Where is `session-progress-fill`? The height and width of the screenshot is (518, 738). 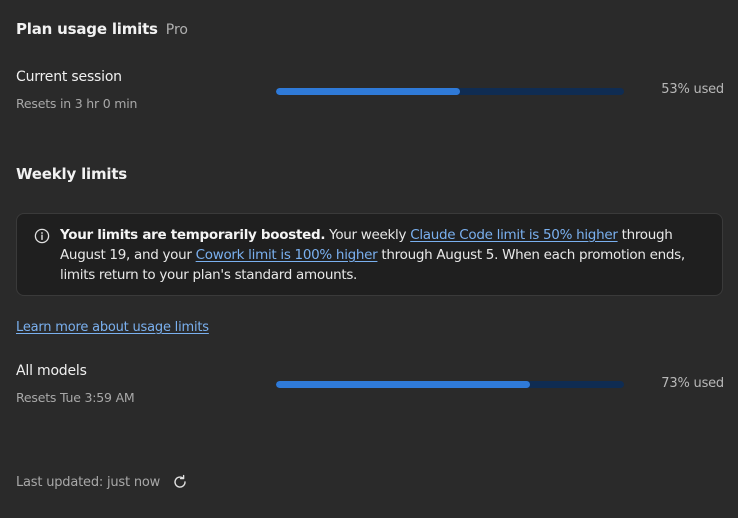 session-progress-fill is located at coordinates (368, 91).